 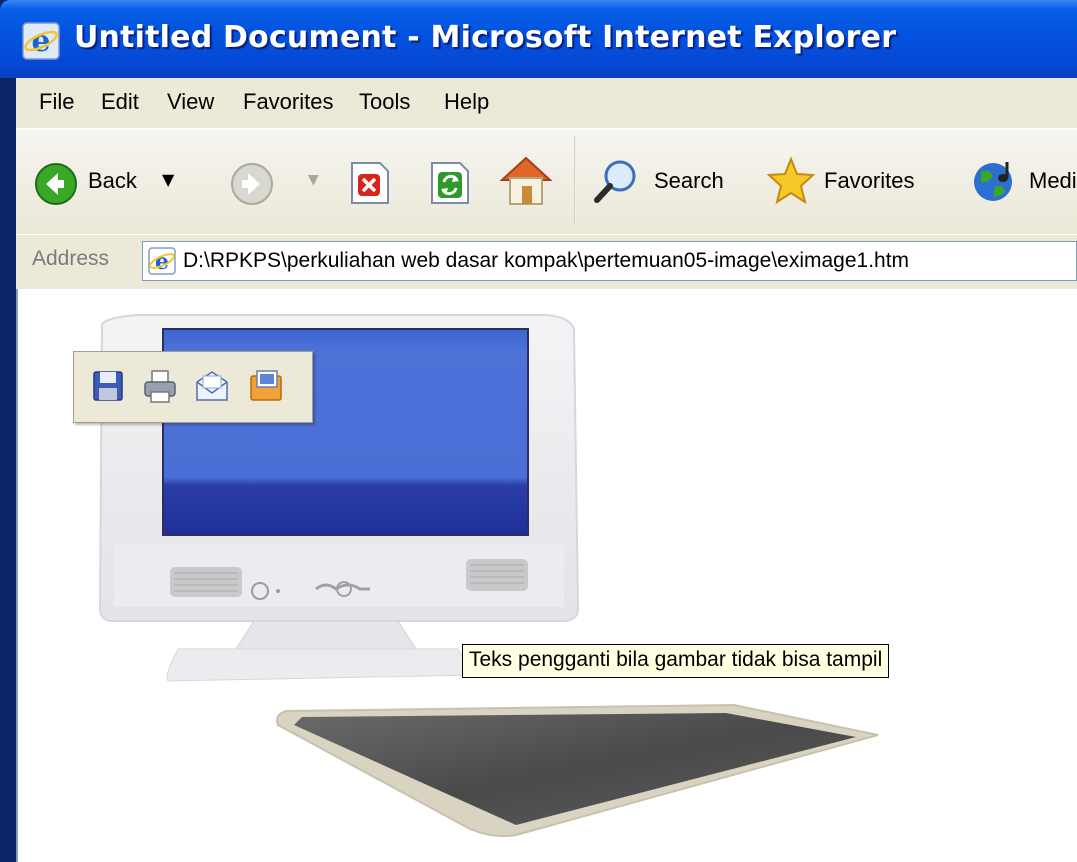 What do you see at coordinates (466, 102) in the screenshot?
I see `menu-help: Help` at bounding box center [466, 102].